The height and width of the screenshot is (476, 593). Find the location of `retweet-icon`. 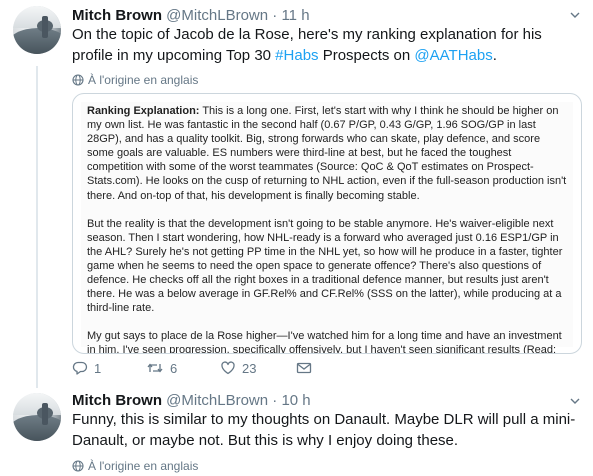

retweet-icon is located at coordinates (155, 368).